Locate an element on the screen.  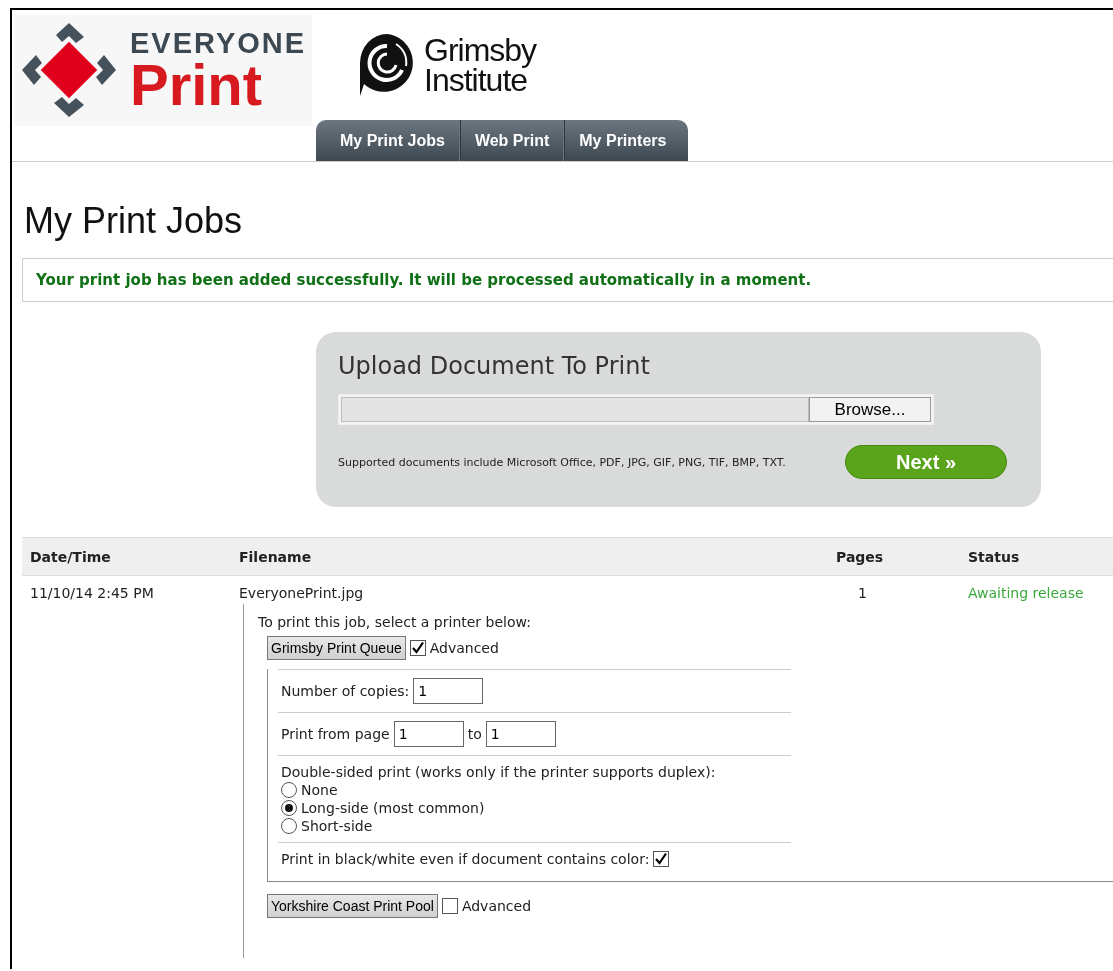
to-page-field: 1 is located at coordinates (520, 734).